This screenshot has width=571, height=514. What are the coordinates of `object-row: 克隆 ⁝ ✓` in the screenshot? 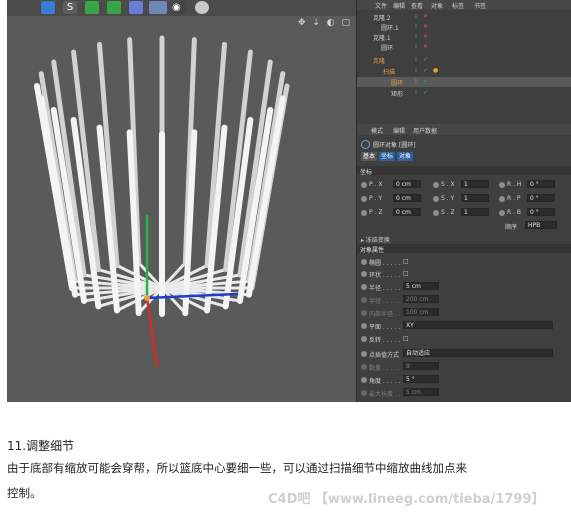 It's located at (464, 60).